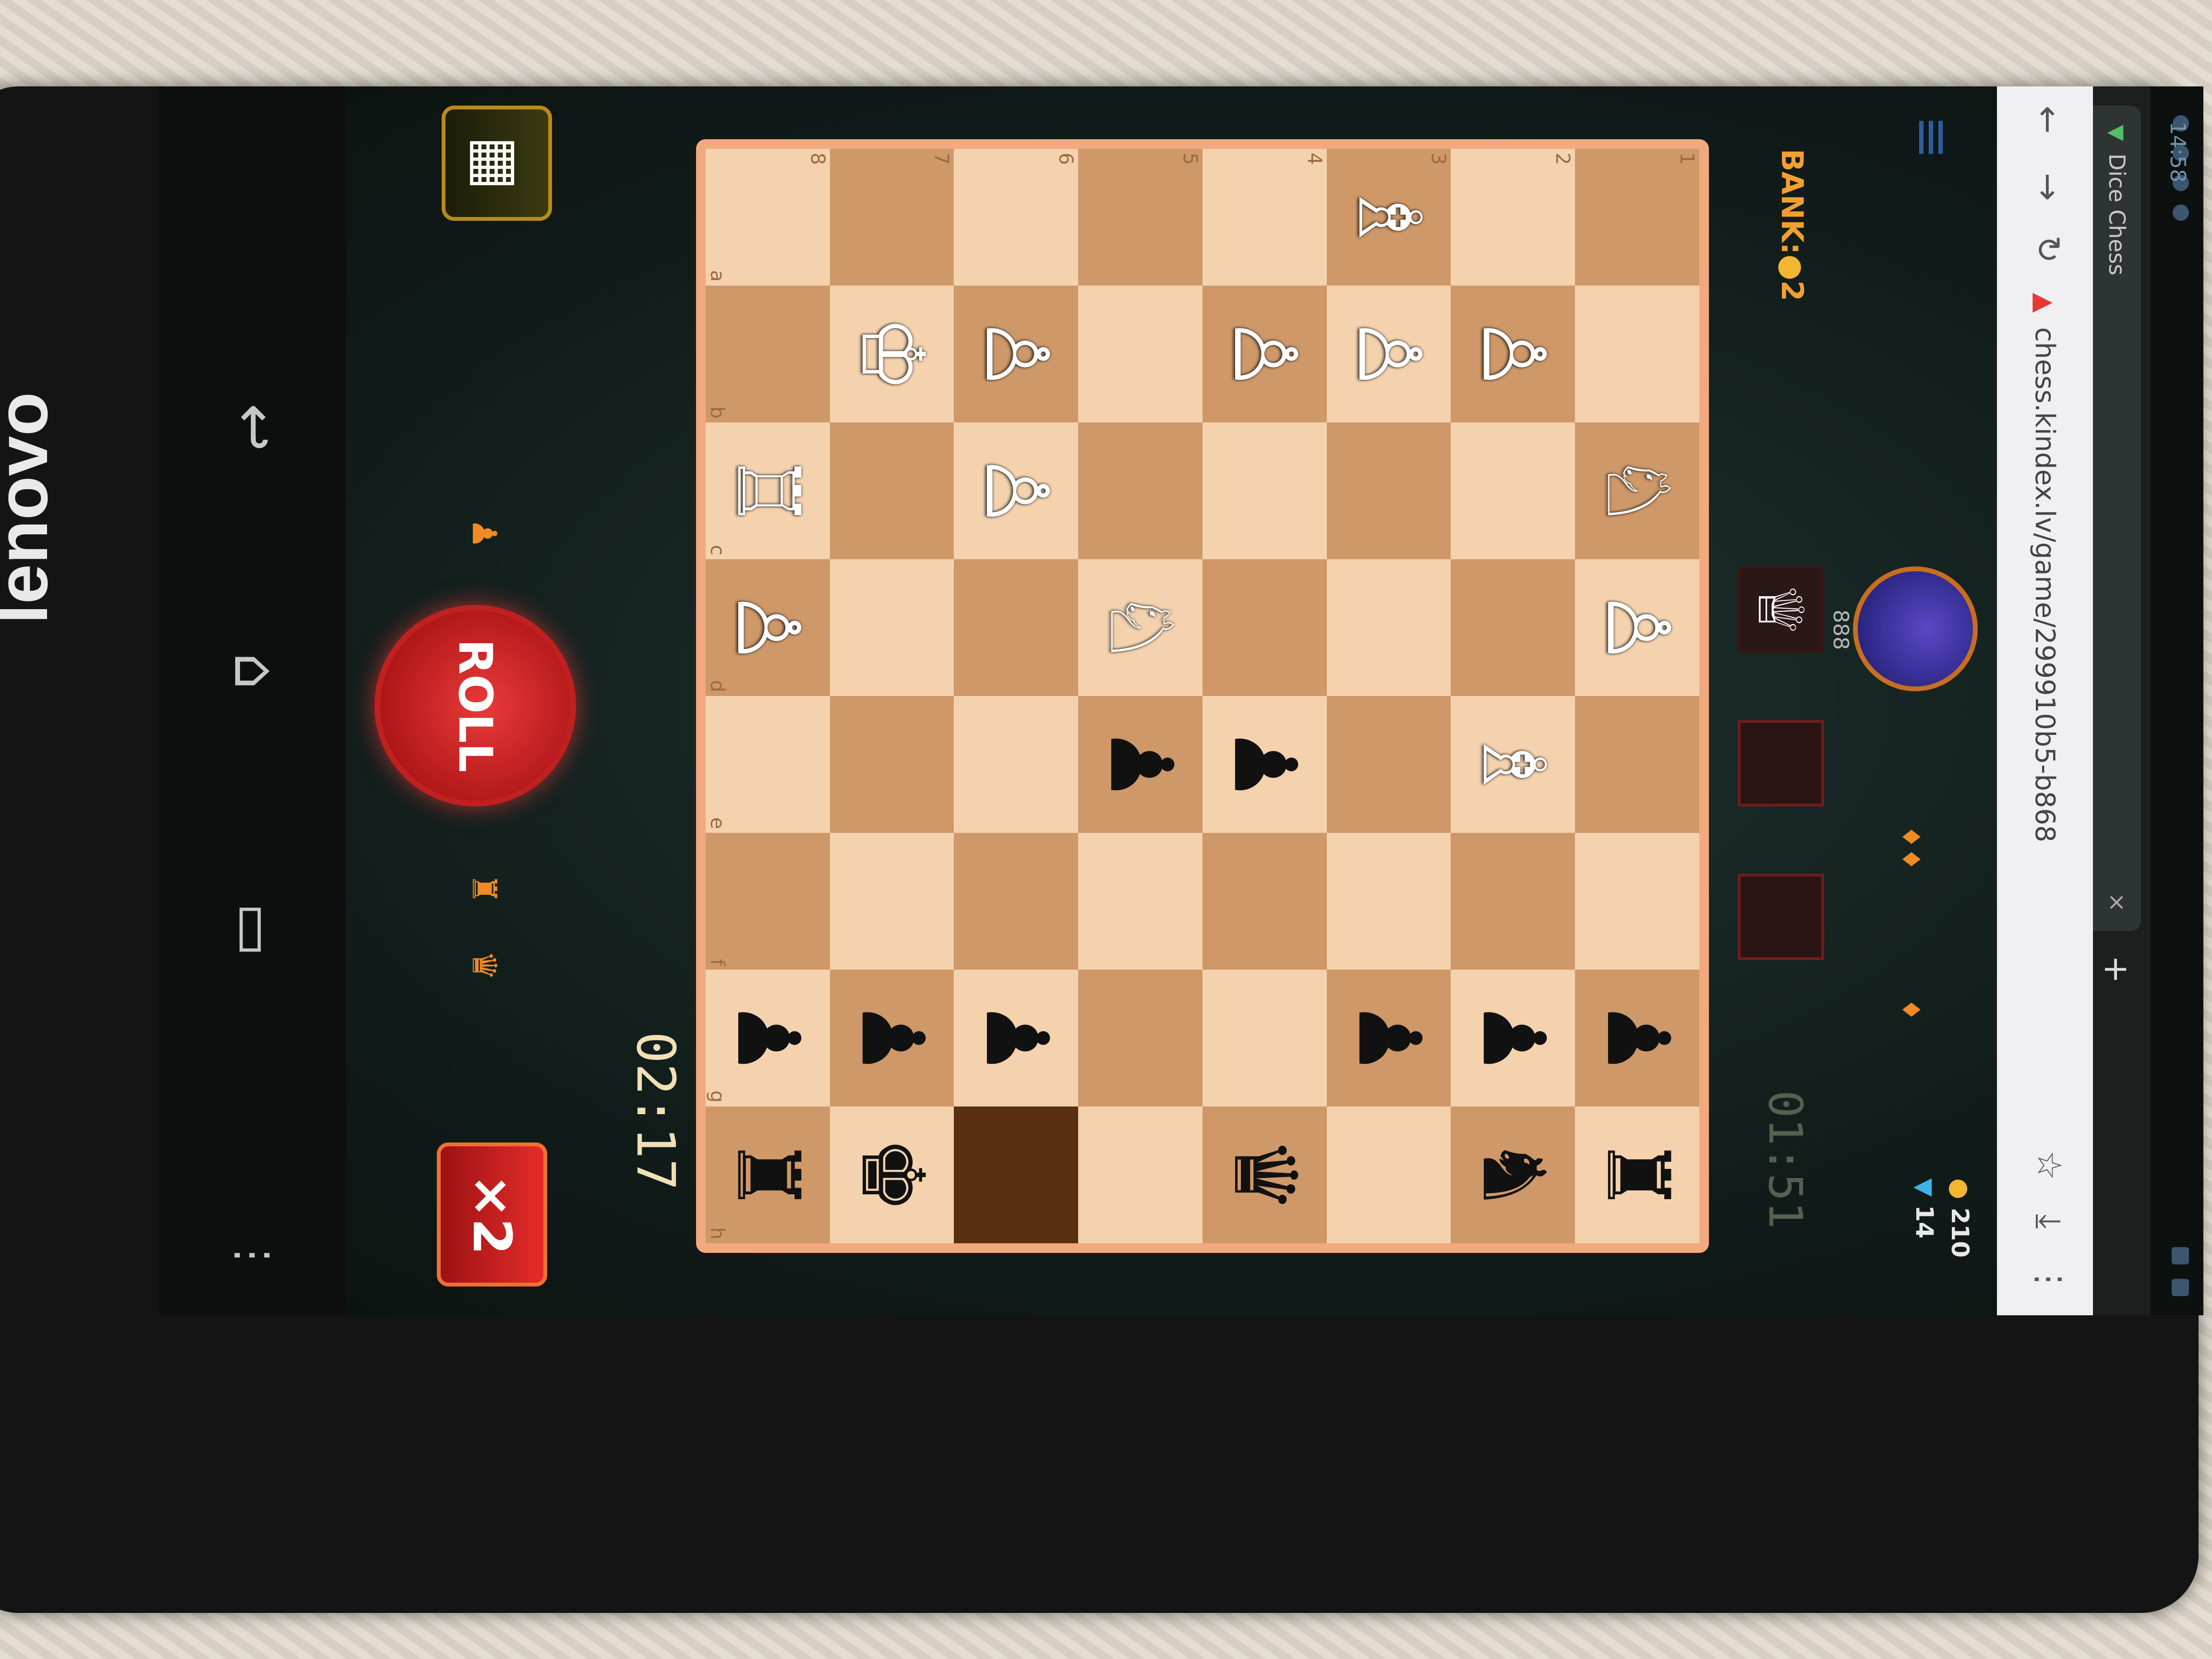 Image resolution: width=2212 pixels, height=1659 pixels. I want to click on board-square-f6, so click(1017, 901).